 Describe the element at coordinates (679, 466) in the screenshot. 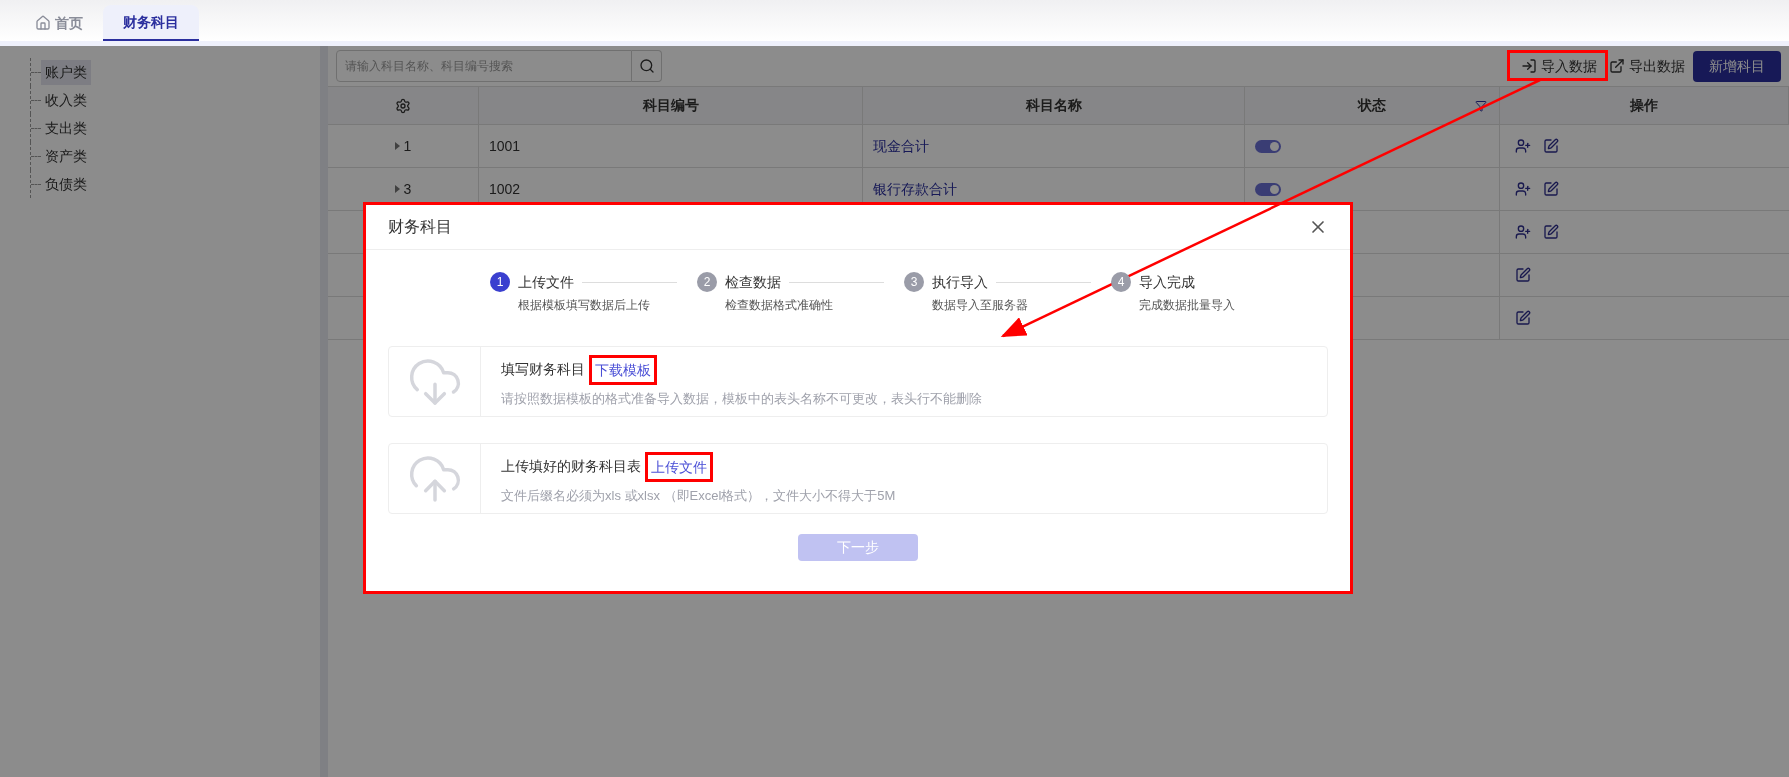

I see `upload-file-link: 上传文件` at that location.